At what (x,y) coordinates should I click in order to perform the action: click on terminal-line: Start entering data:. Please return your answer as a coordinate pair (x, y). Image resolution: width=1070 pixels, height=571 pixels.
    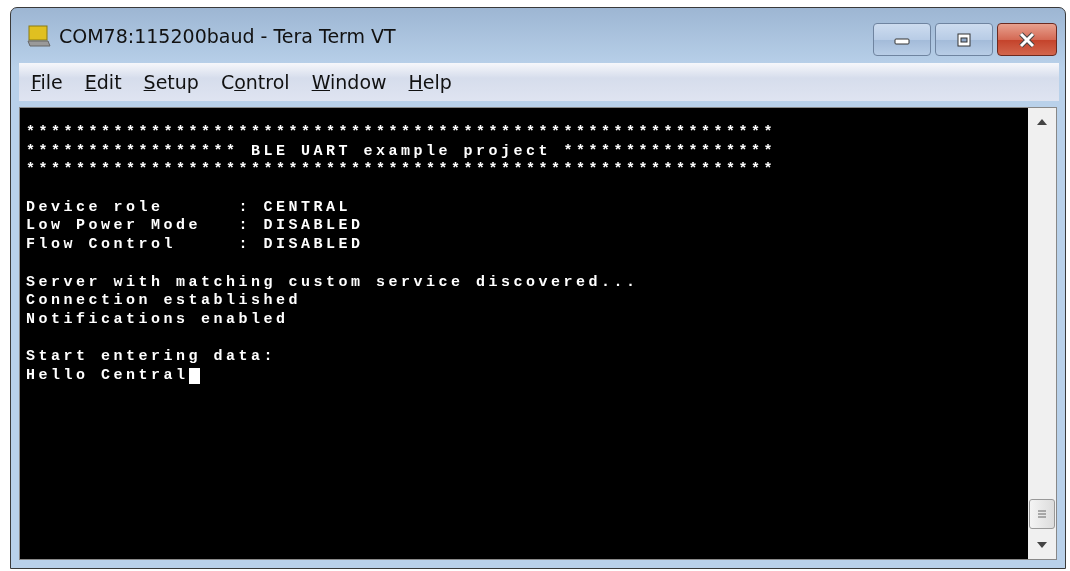
    Looking at the image, I should click on (151, 357).